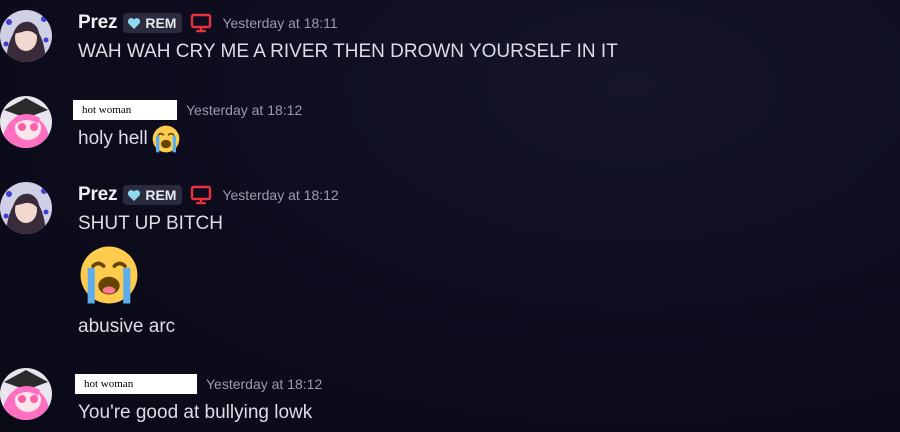 The width and height of the screenshot is (900, 432). What do you see at coordinates (113, 138) in the screenshot?
I see `message-text: holy hell` at bounding box center [113, 138].